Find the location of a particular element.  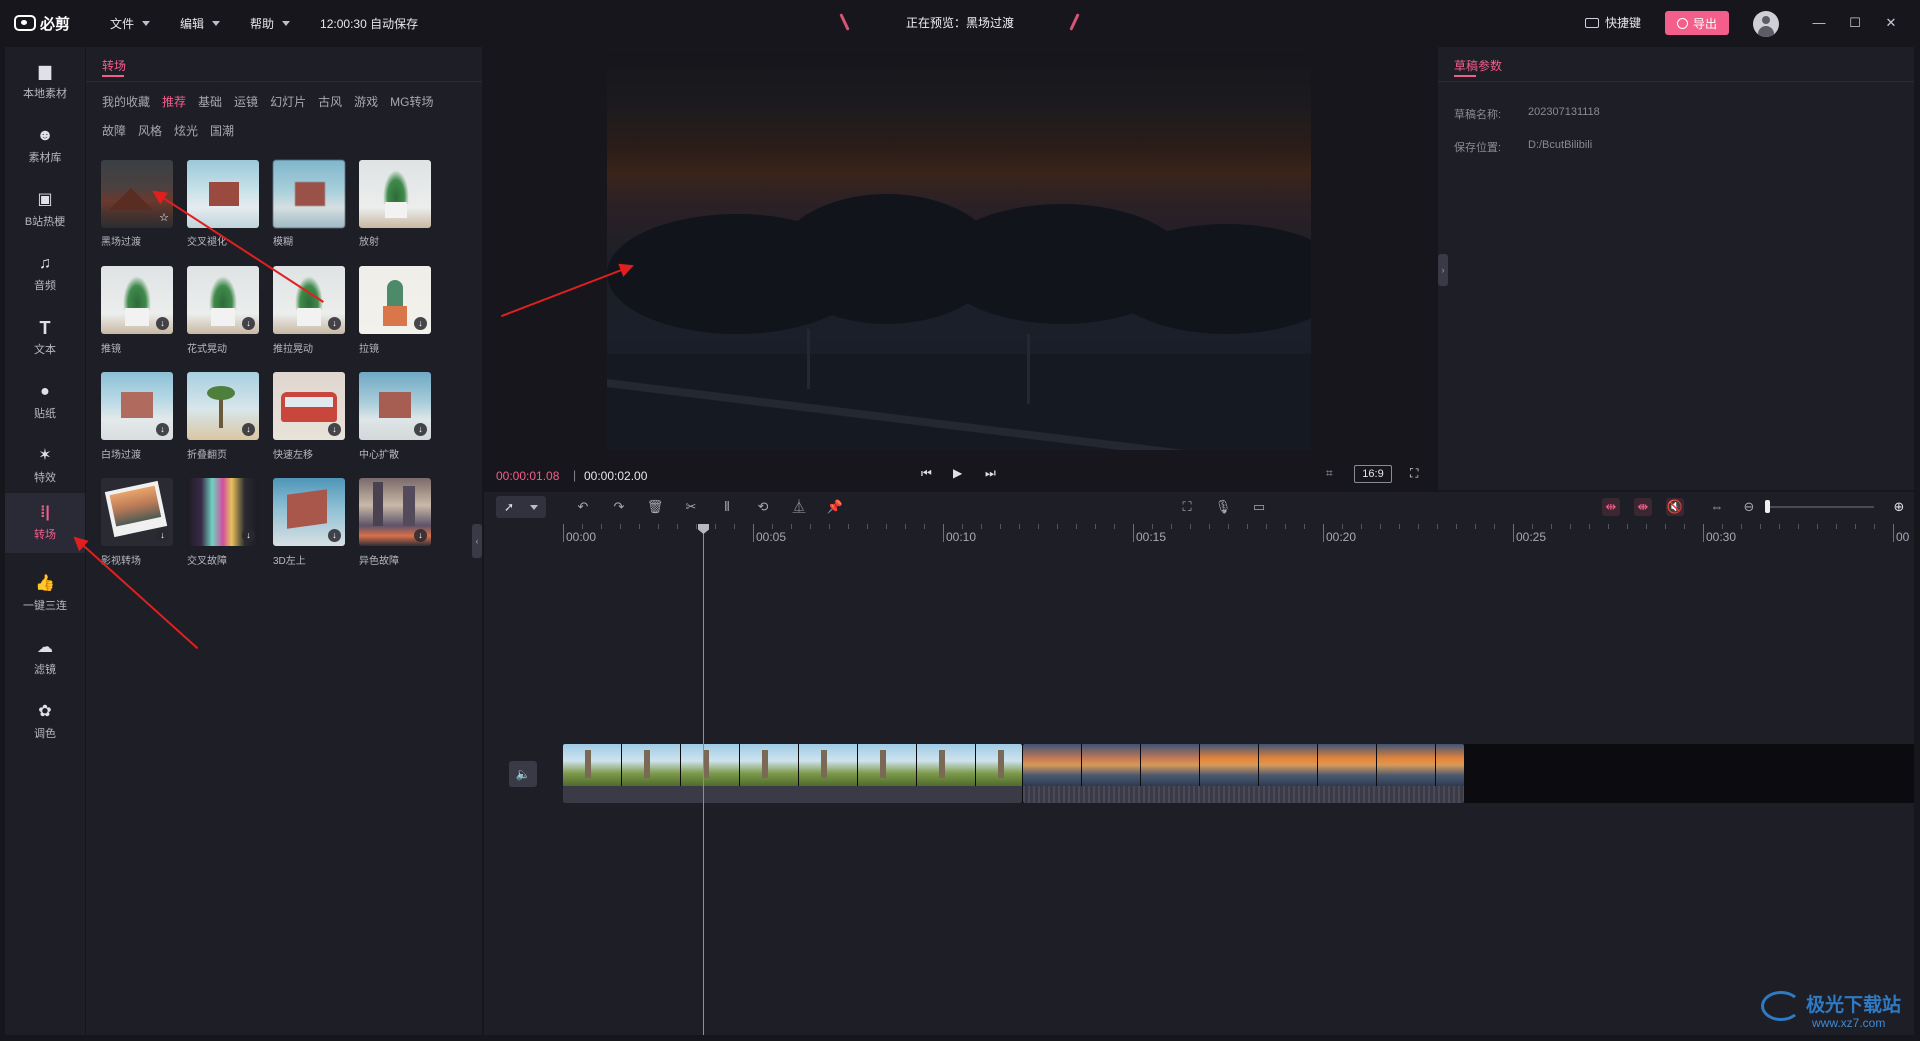

user-avatar is located at coordinates (1766, 24).